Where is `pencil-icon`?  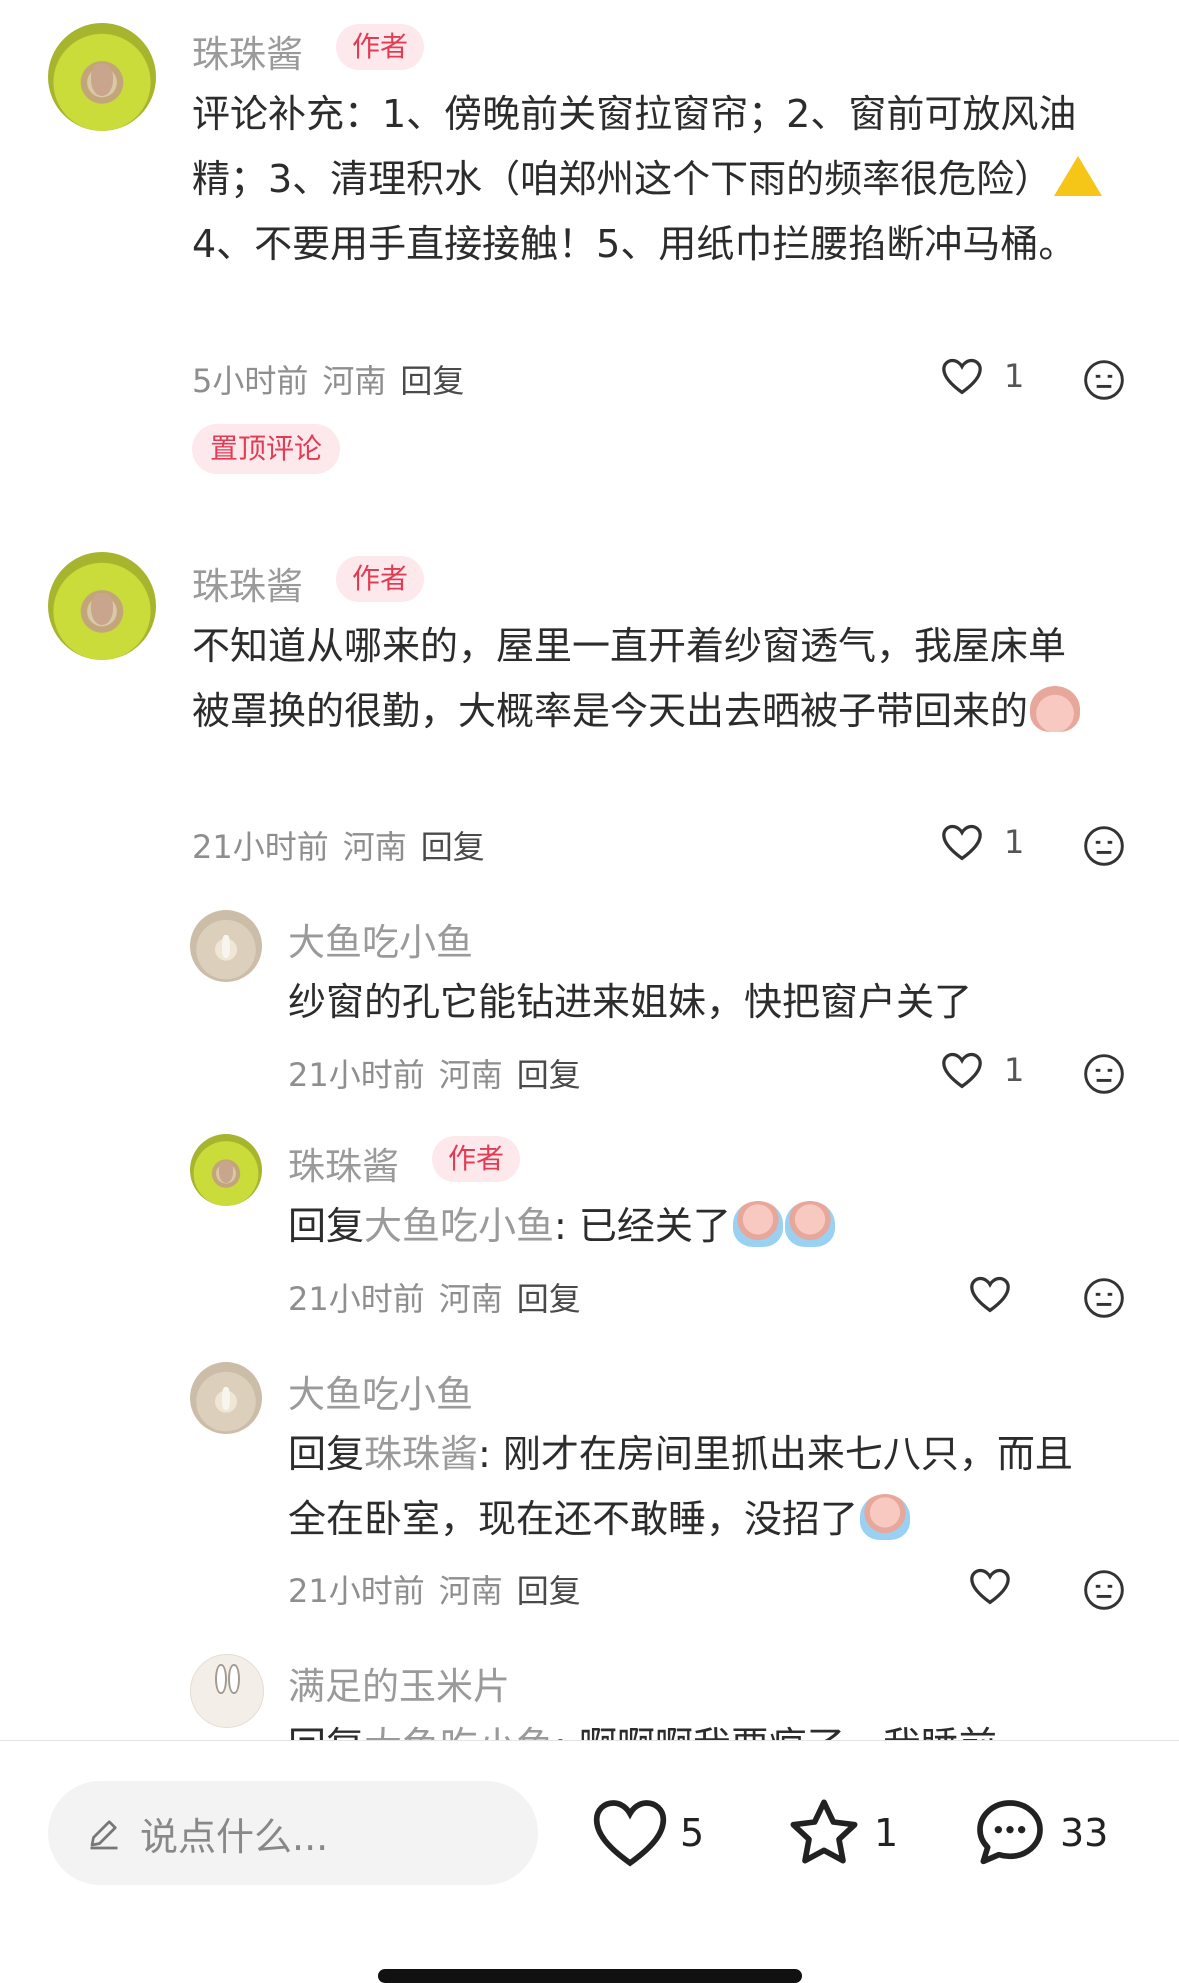 pencil-icon is located at coordinates (104, 1835).